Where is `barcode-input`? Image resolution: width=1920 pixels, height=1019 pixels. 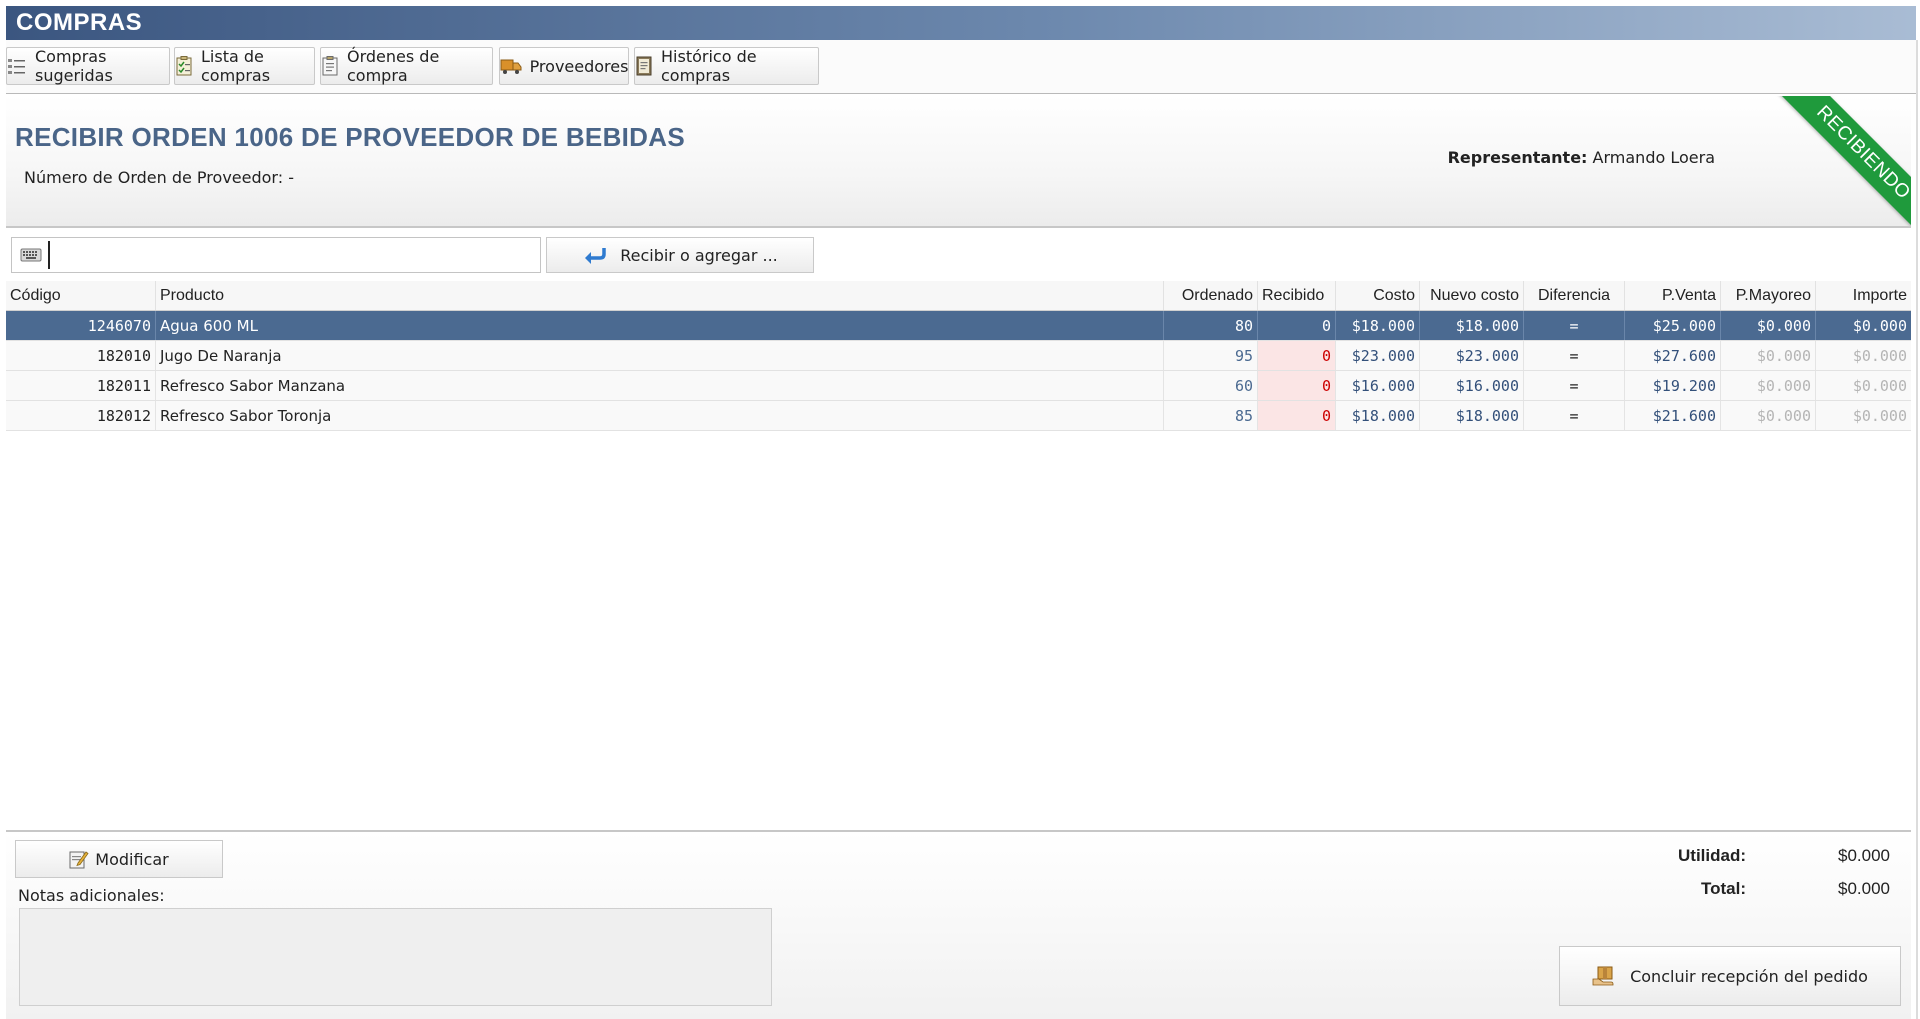 barcode-input is located at coordinates (283, 255).